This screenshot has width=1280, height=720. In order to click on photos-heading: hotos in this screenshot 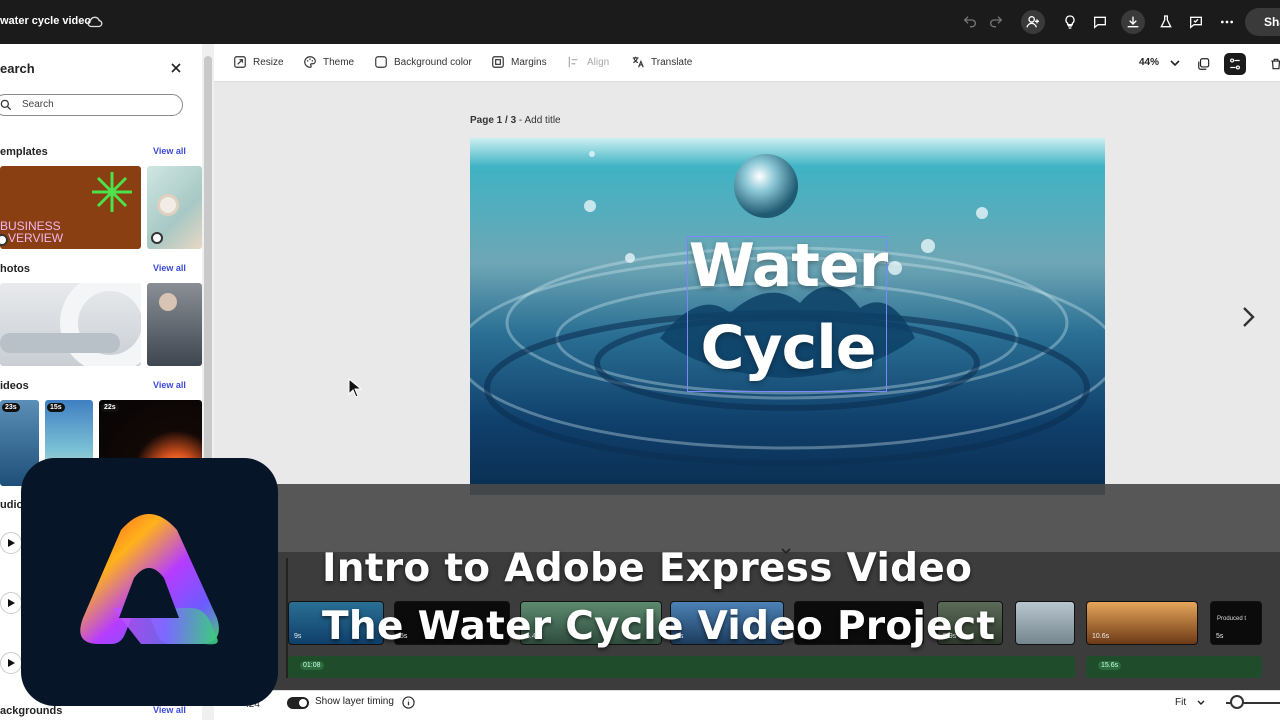, I will do `click(15, 269)`.